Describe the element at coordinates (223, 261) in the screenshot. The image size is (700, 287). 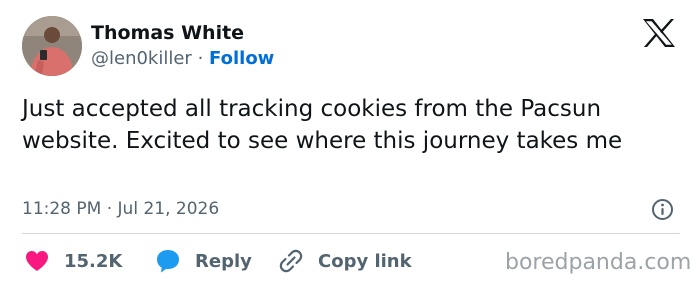
I see `reply-label: Reply` at that location.